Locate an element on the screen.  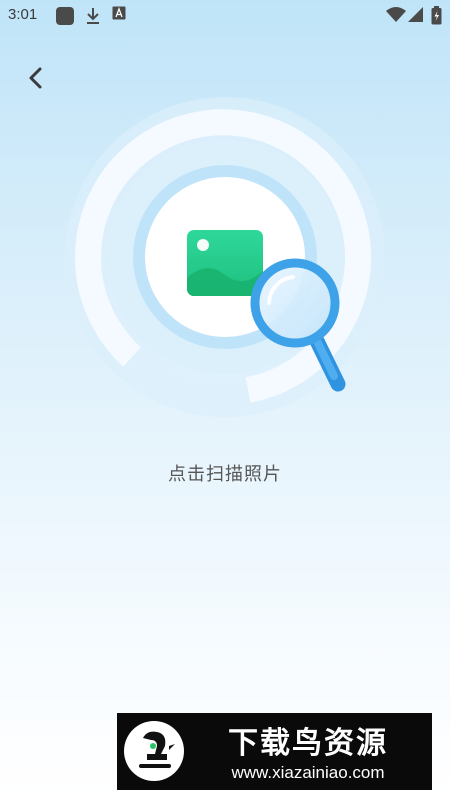
watermark-url: www.xiazainiao.com is located at coordinates (308, 772).